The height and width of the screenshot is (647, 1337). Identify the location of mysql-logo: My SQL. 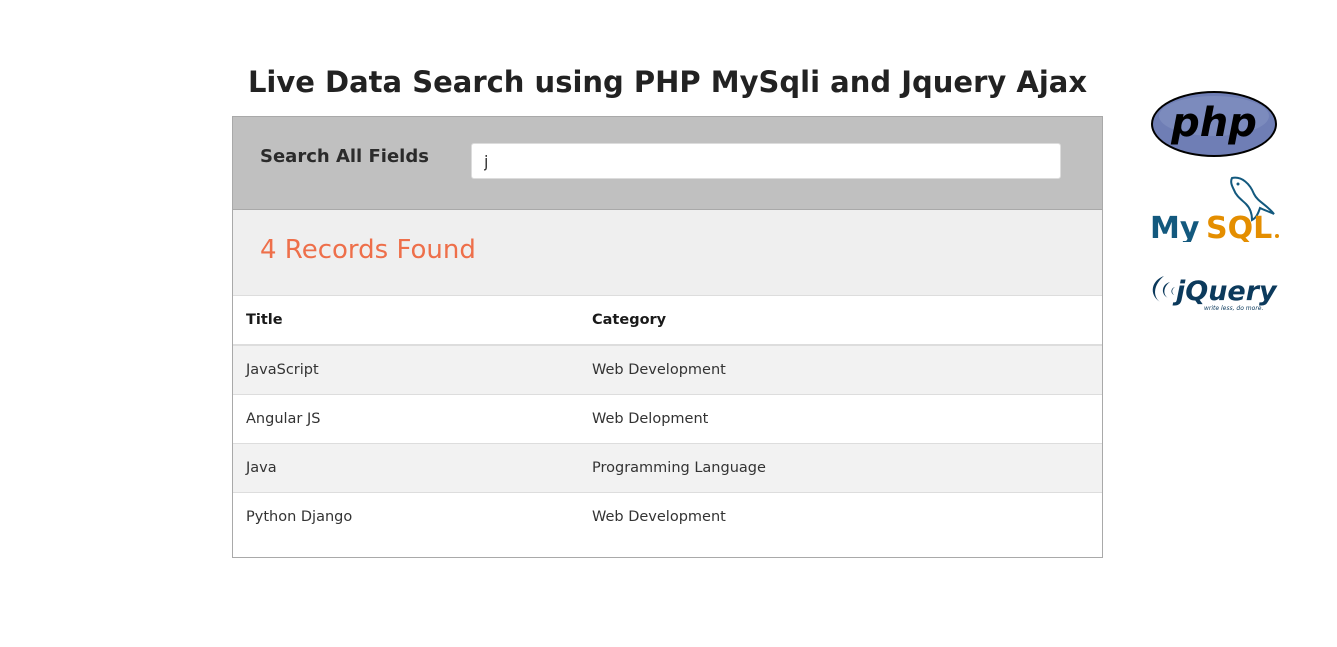
(1214, 209).